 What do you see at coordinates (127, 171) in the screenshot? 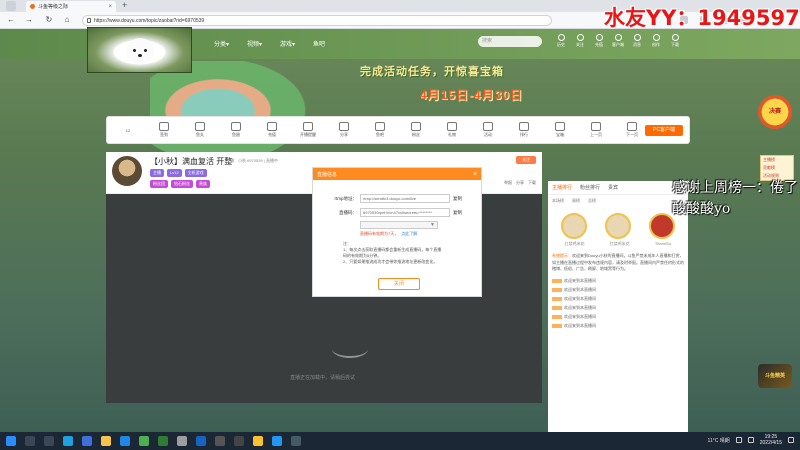
I see `anchor-avatar` at bounding box center [127, 171].